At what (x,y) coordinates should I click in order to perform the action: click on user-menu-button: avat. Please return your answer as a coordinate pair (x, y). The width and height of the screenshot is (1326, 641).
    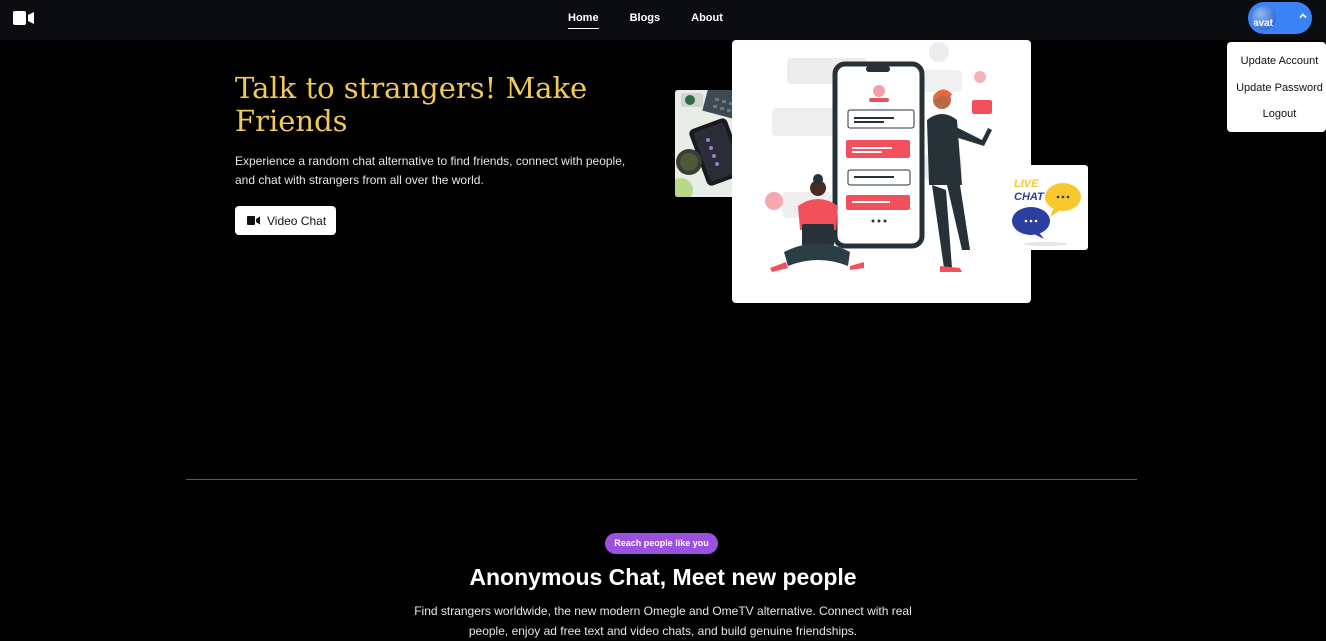
    Looking at the image, I should click on (1280, 18).